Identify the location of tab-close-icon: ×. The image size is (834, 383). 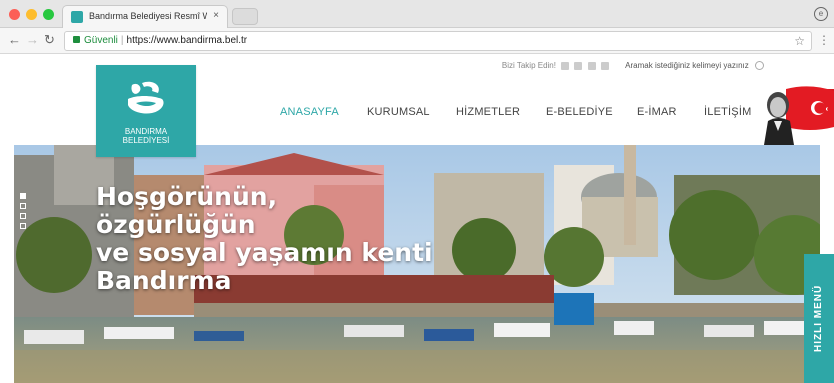
(216, 15).